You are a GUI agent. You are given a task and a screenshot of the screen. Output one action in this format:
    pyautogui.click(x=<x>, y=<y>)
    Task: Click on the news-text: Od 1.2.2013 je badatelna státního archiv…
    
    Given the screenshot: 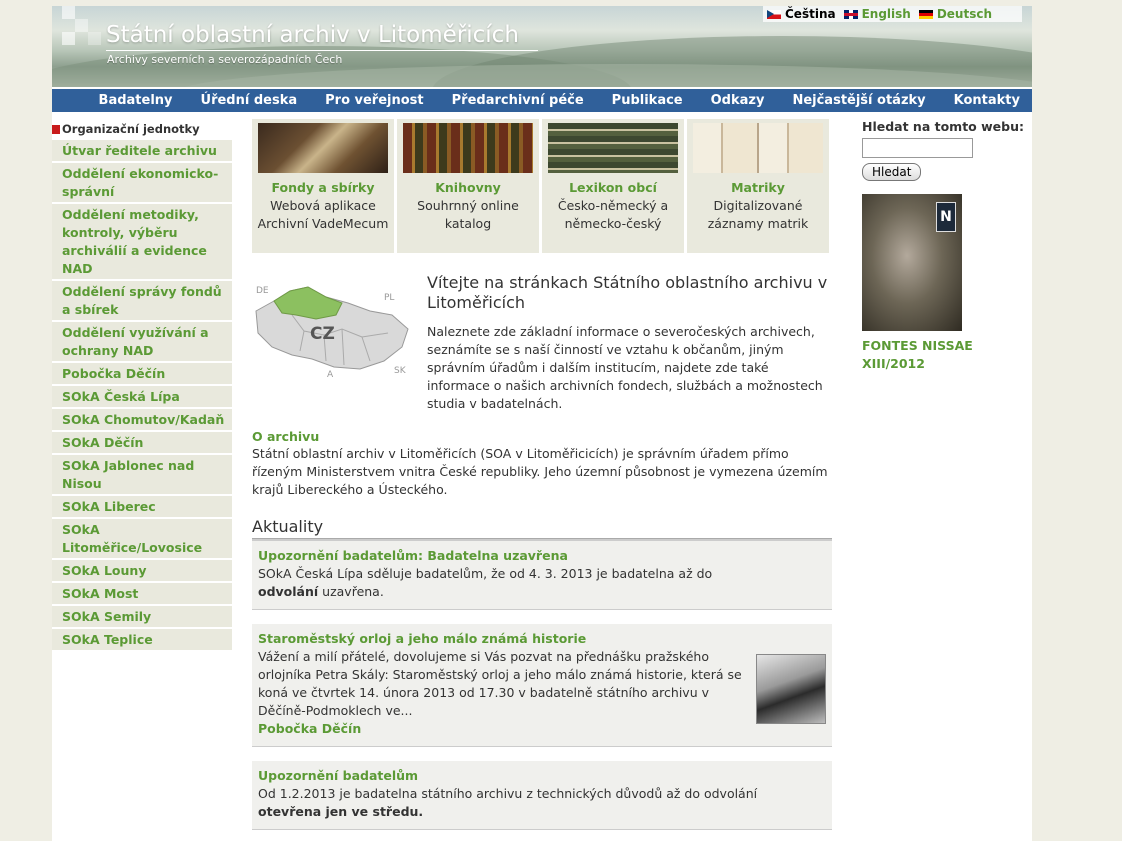 What is the action you would take?
    pyautogui.click(x=508, y=802)
    